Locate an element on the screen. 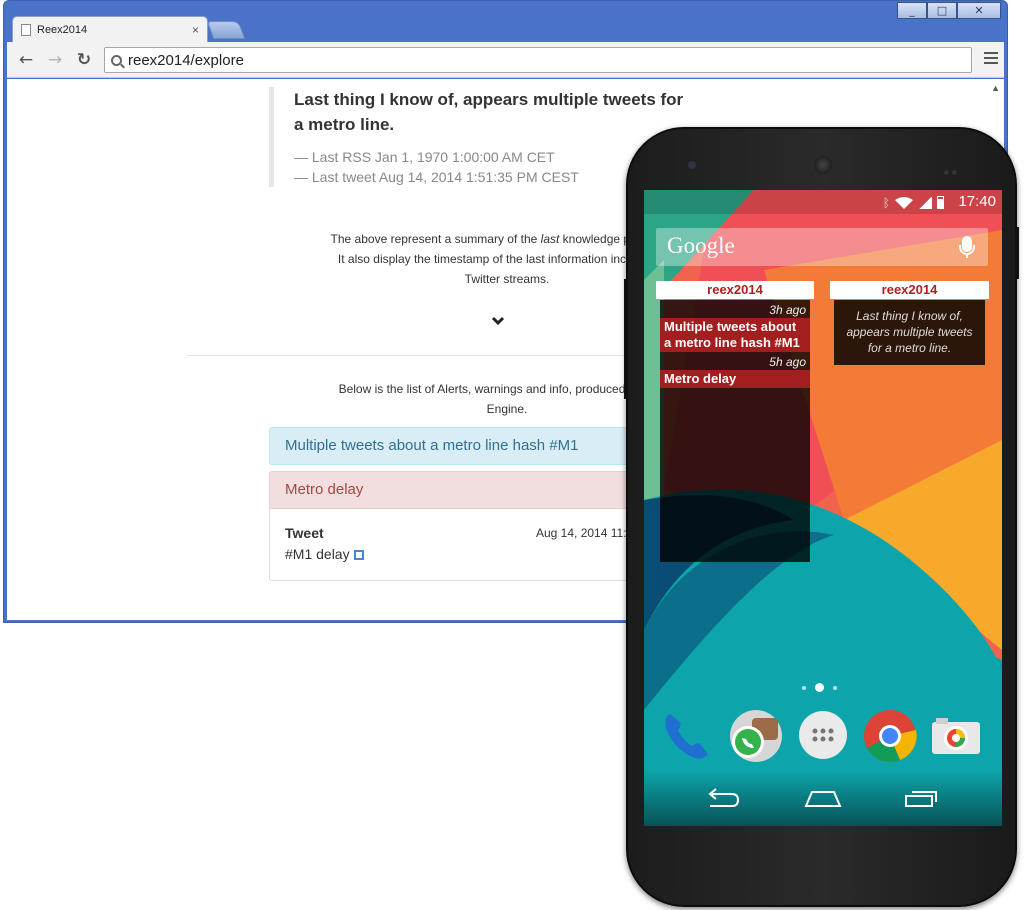 Image resolution: width=1024 pixels, height=910 pixels. page-indicator is located at coordinates (819, 687).